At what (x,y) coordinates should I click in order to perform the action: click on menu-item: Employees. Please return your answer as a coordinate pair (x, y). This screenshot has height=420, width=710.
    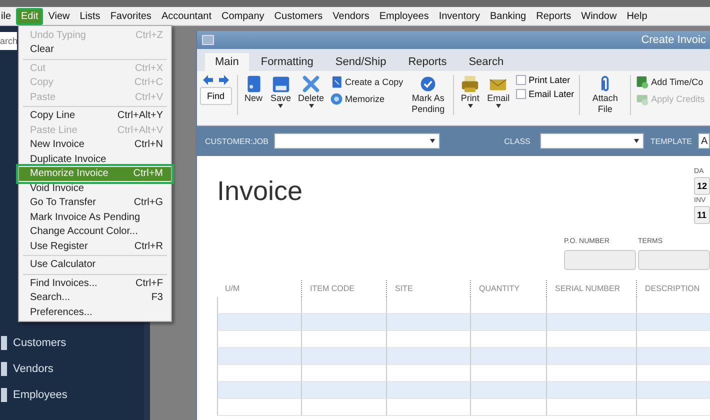
    Looking at the image, I should click on (404, 16).